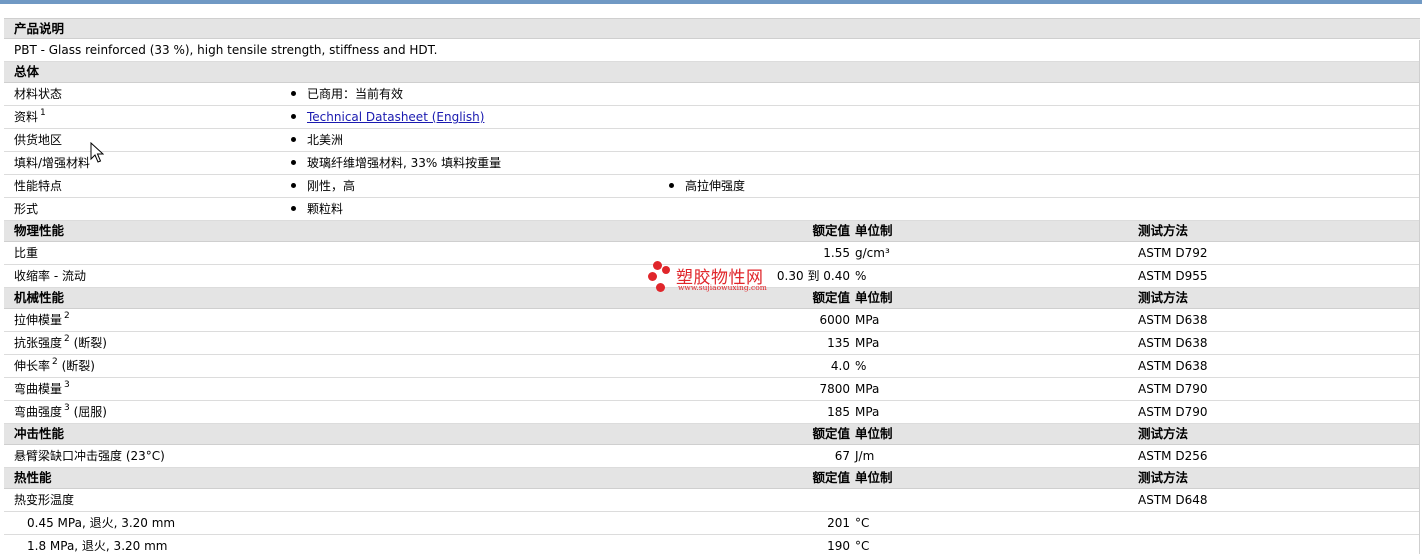 The width and height of the screenshot is (1422, 558). What do you see at coordinates (842, 456) in the screenshot?
I see `property-value: 67` at bounding box center [842, 456].